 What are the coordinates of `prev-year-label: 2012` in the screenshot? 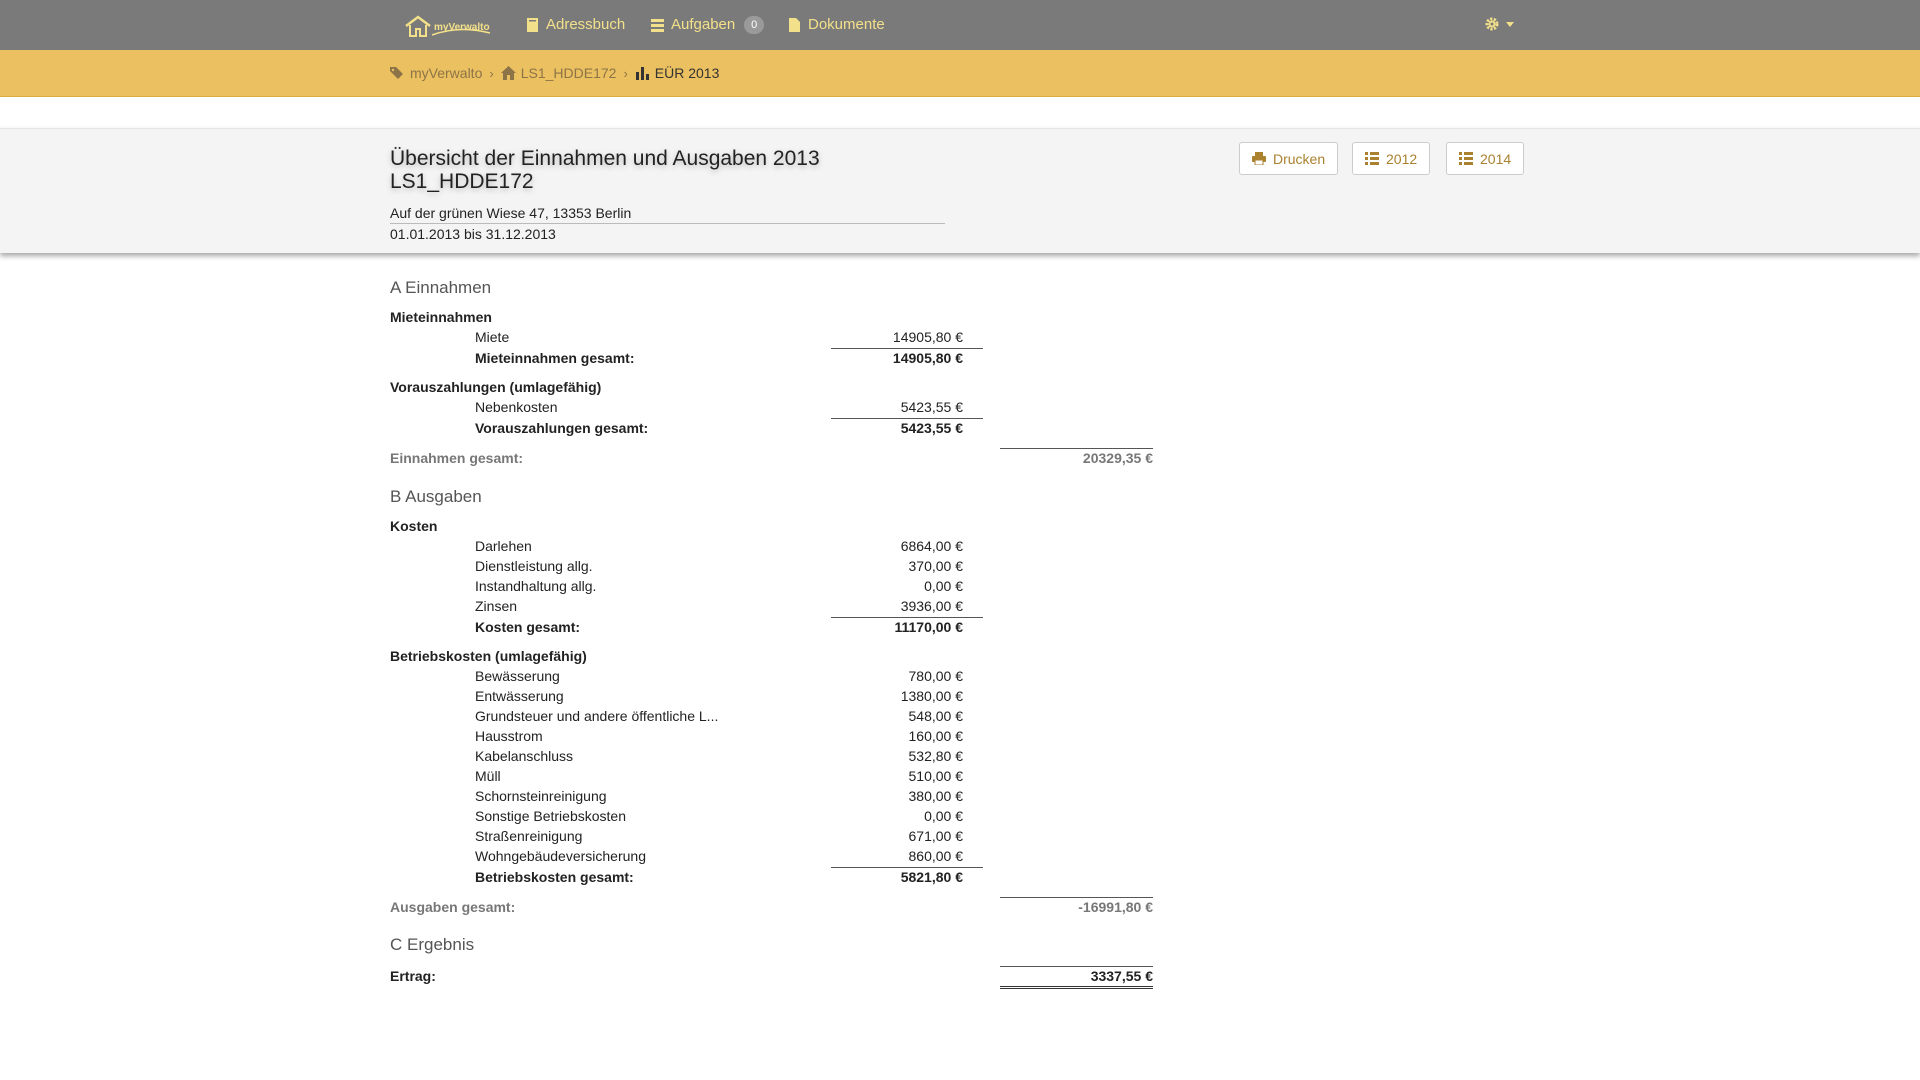 It's located at (1402, 158).